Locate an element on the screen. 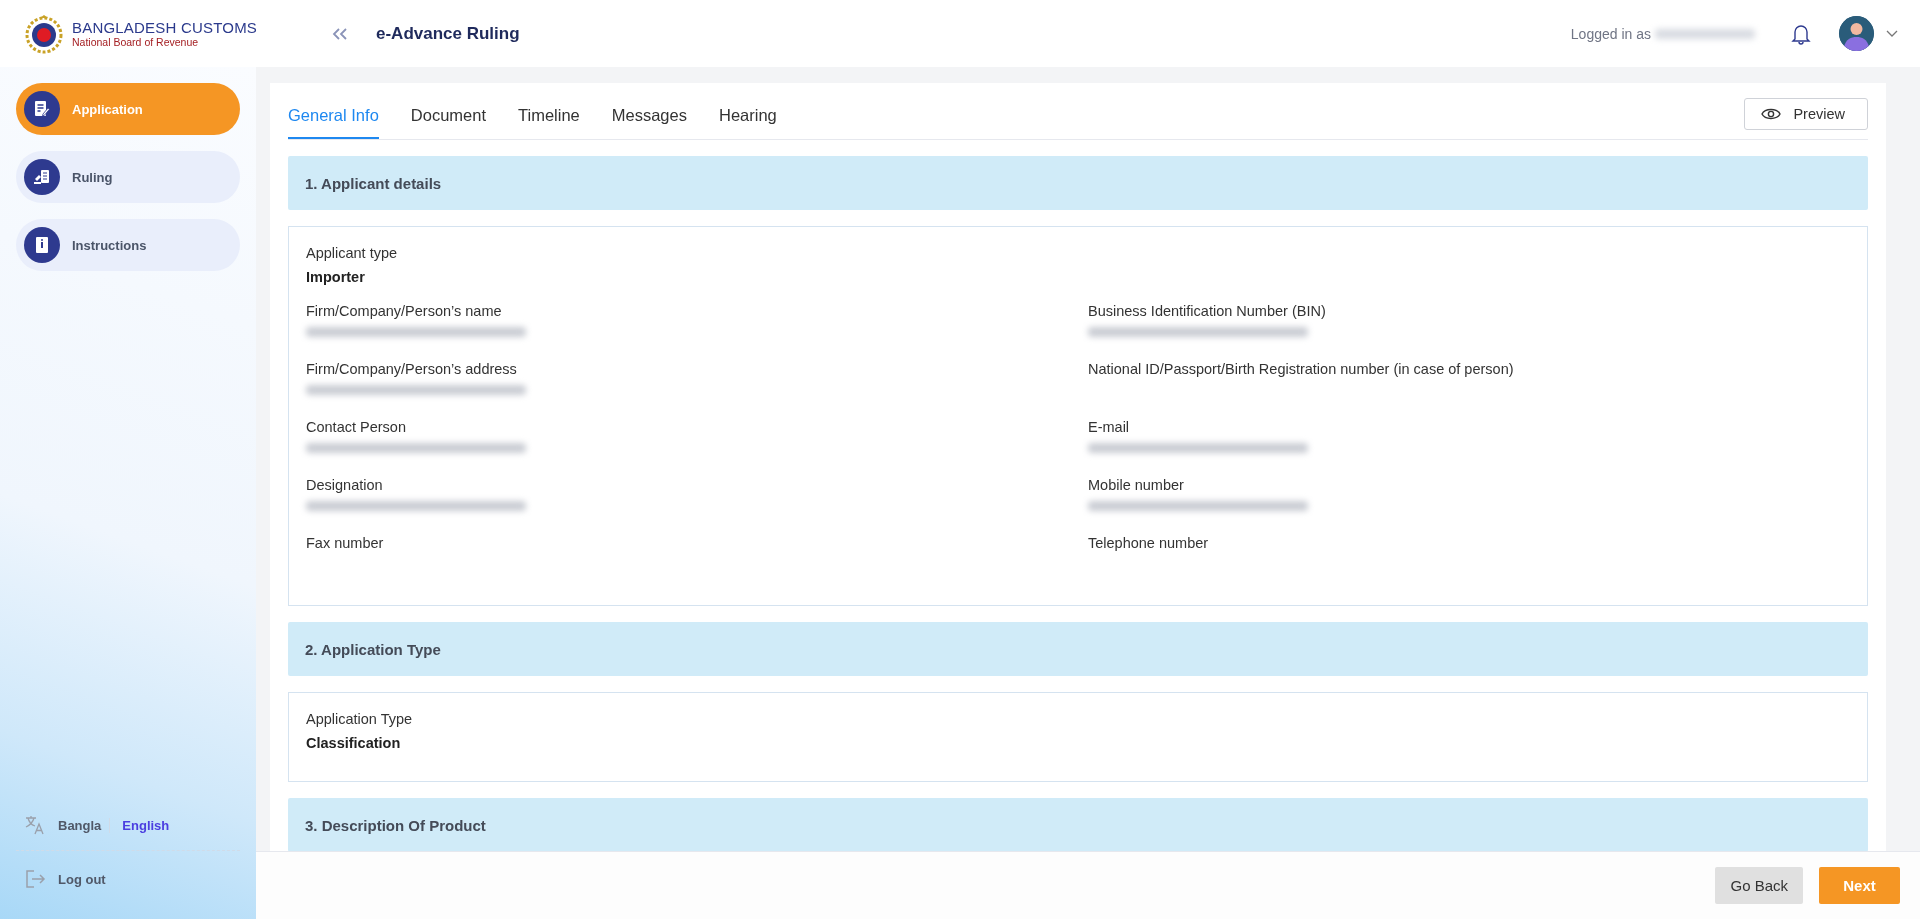  field-label: Firm/Company/Person’s name is located at coordinates (404, 311).